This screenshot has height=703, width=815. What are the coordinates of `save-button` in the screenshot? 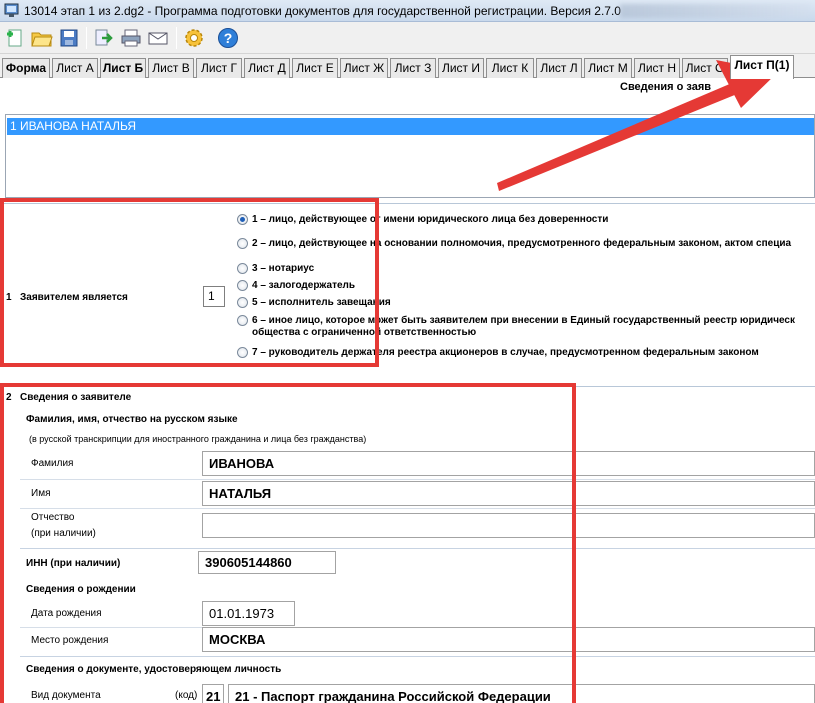 It's located at (69, 38).